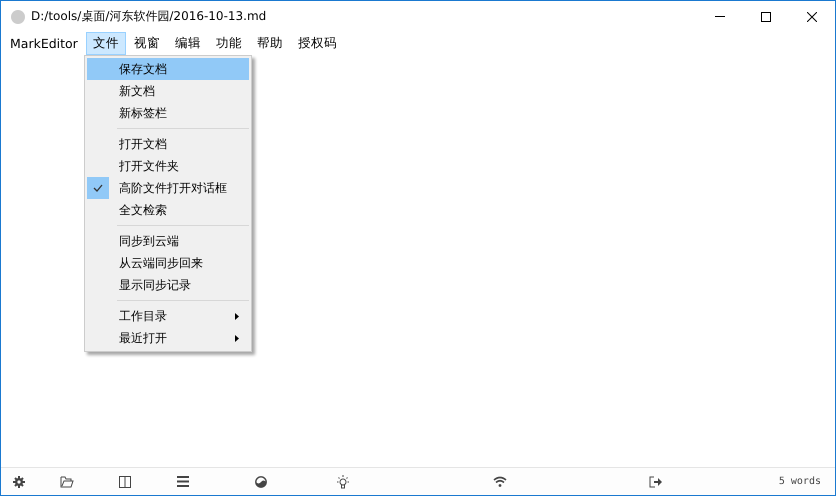 This screenshot has height=496, width=836. I want to click on settings-icon, so click(19, 481).